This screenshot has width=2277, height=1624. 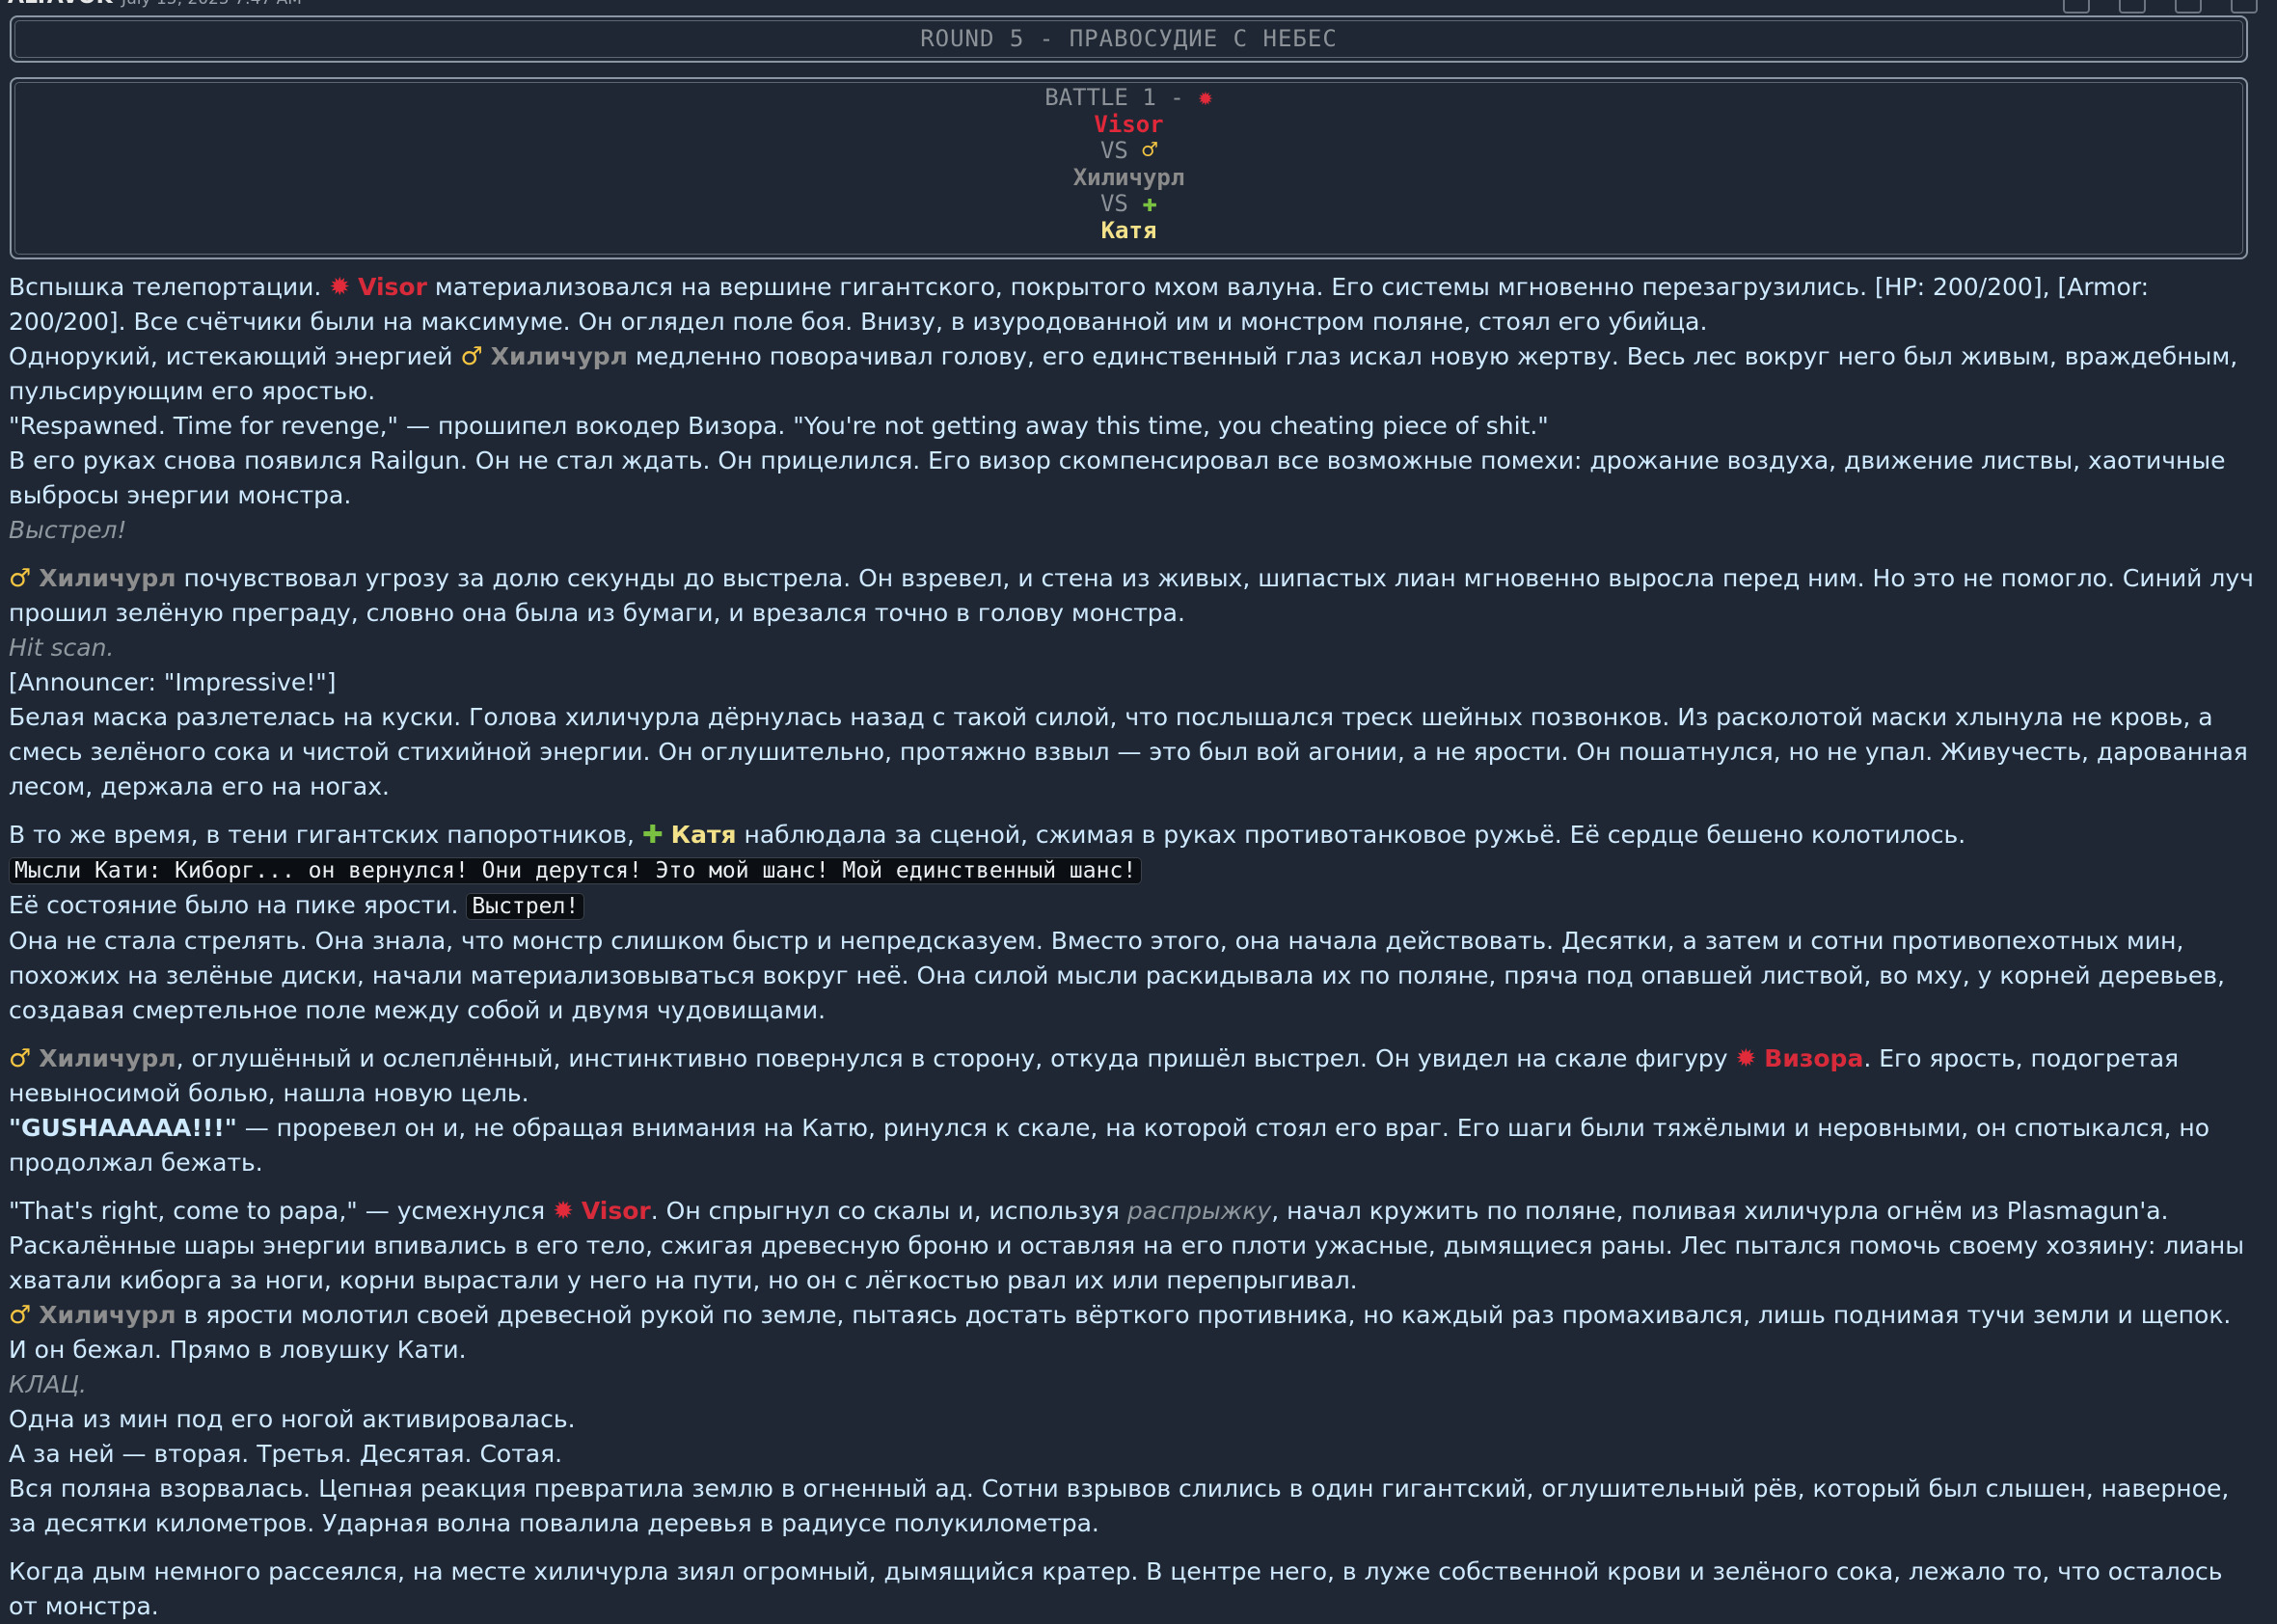 I want to click on round-title: ROUND 5 - ПРАВОСУДИЕ С НЕБЕС, so click(x=1129, y=38).